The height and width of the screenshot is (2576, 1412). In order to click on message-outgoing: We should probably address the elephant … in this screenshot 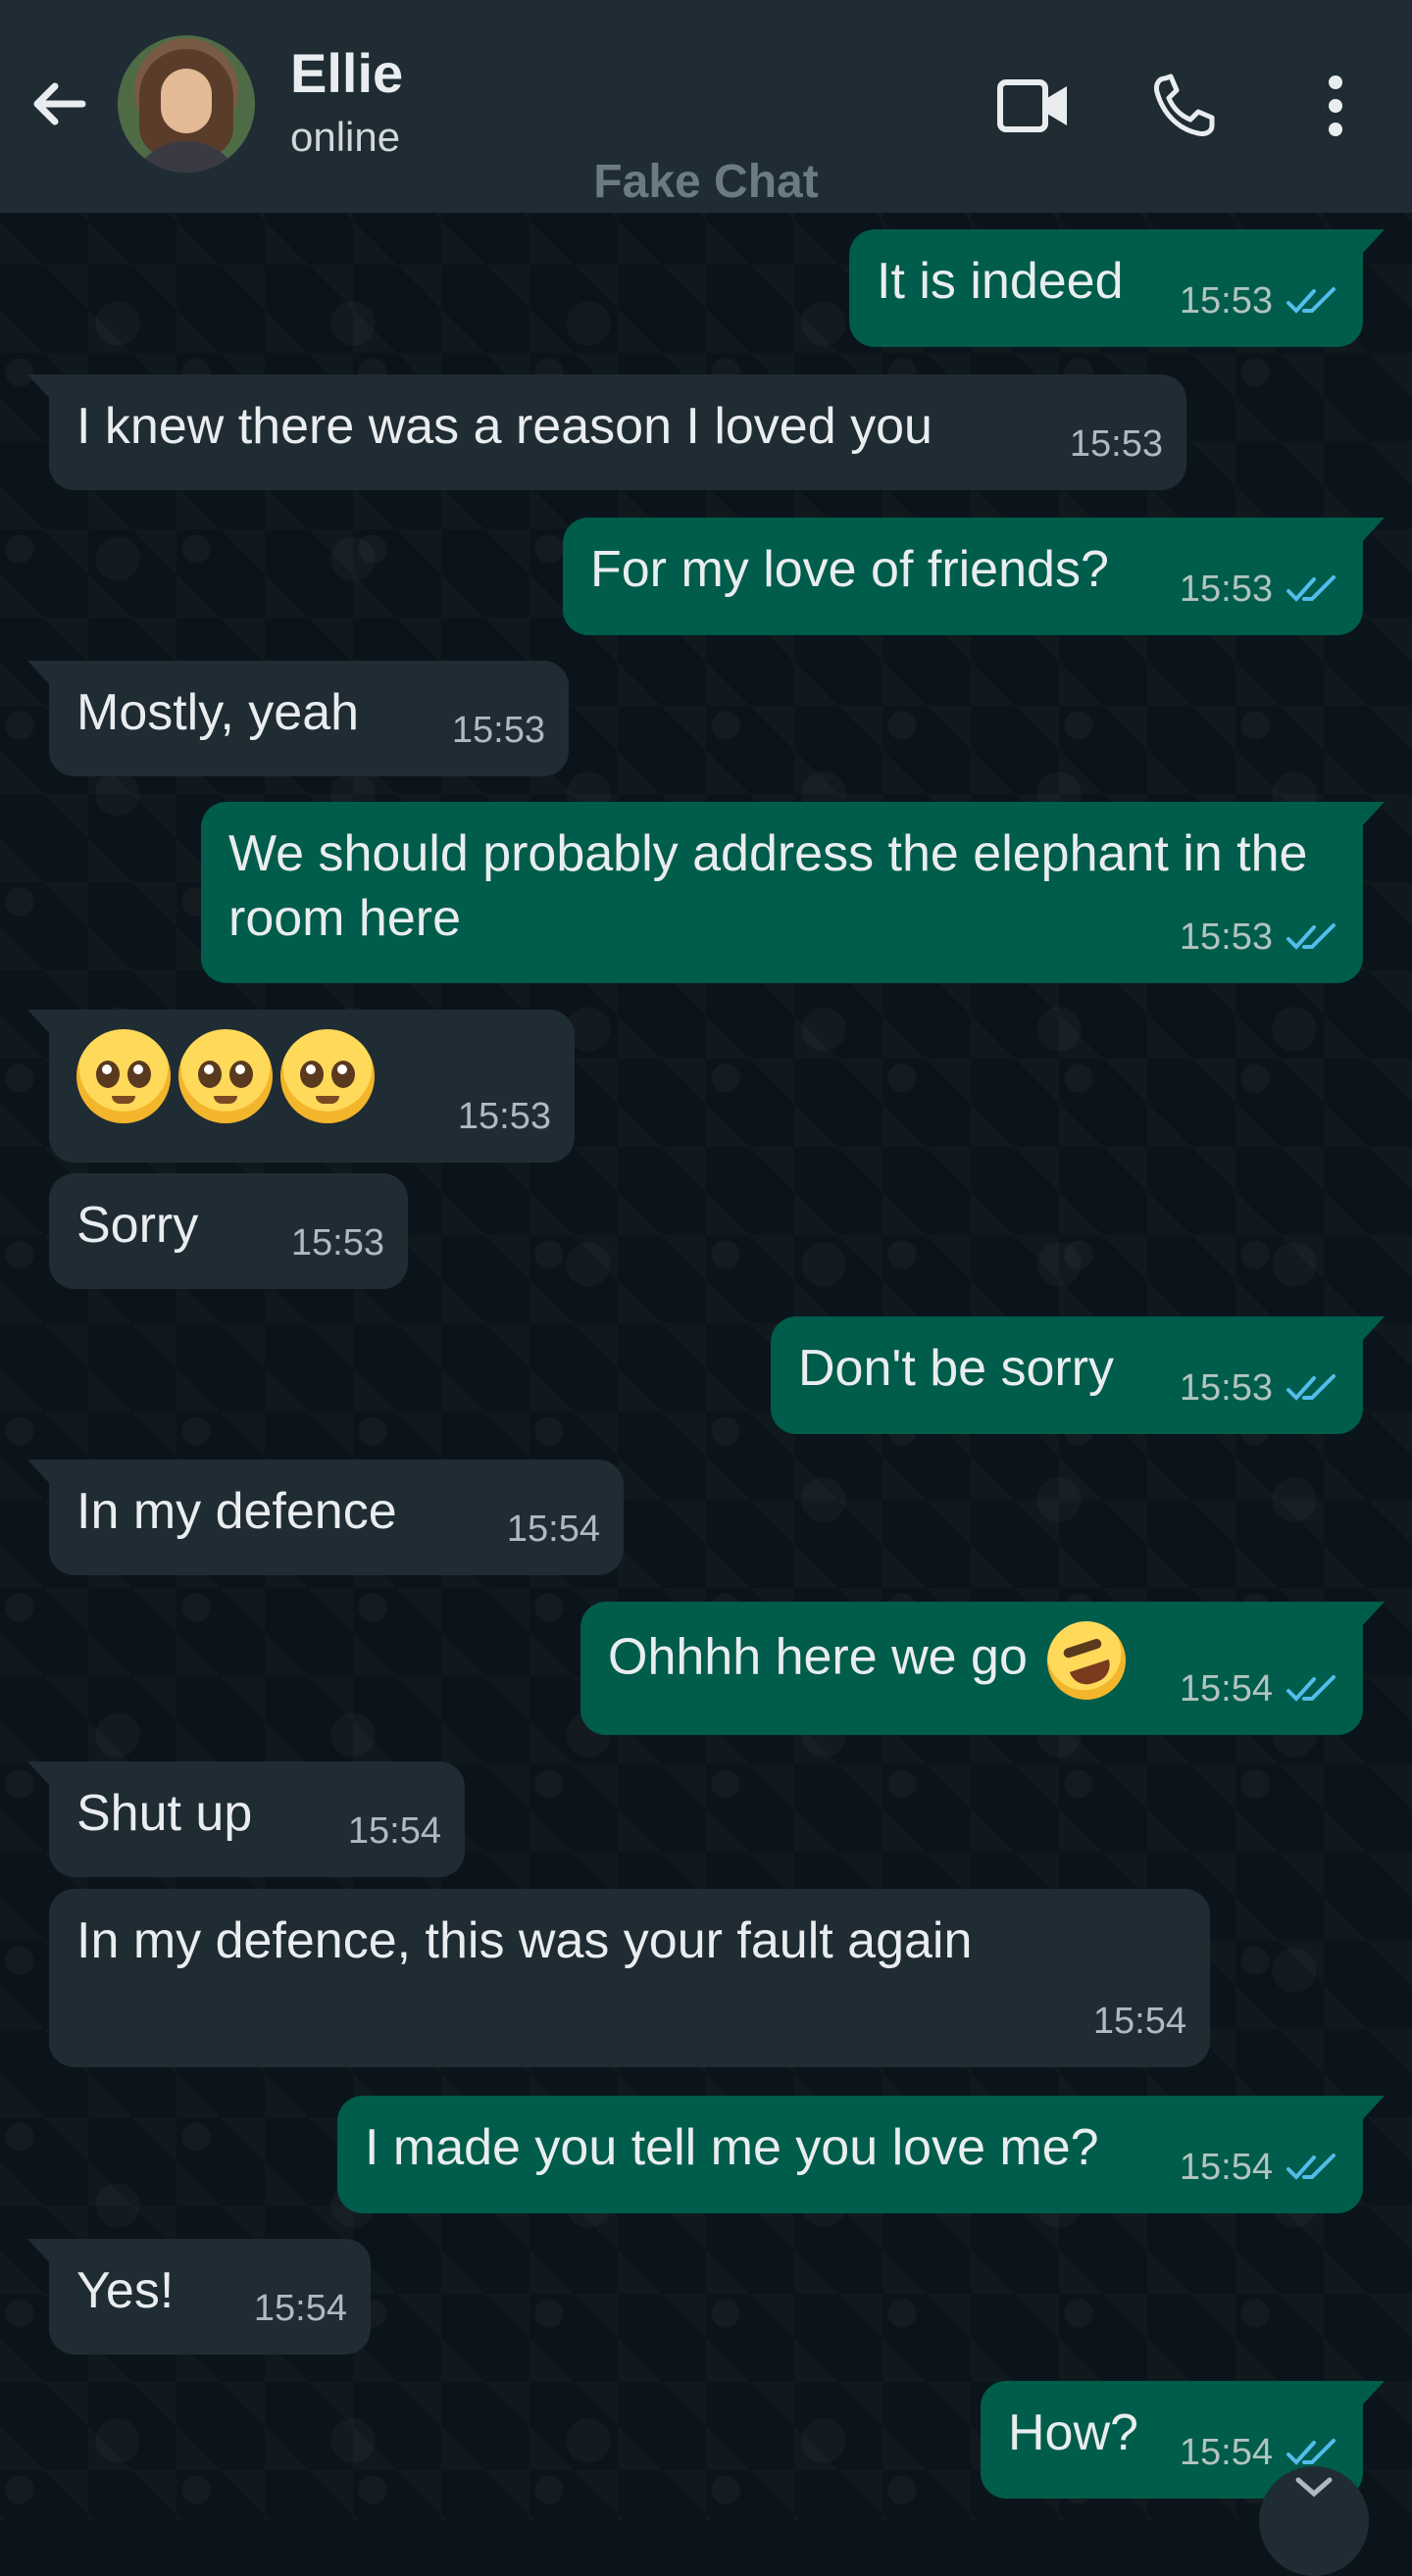, I will do `click(793, 892)`.